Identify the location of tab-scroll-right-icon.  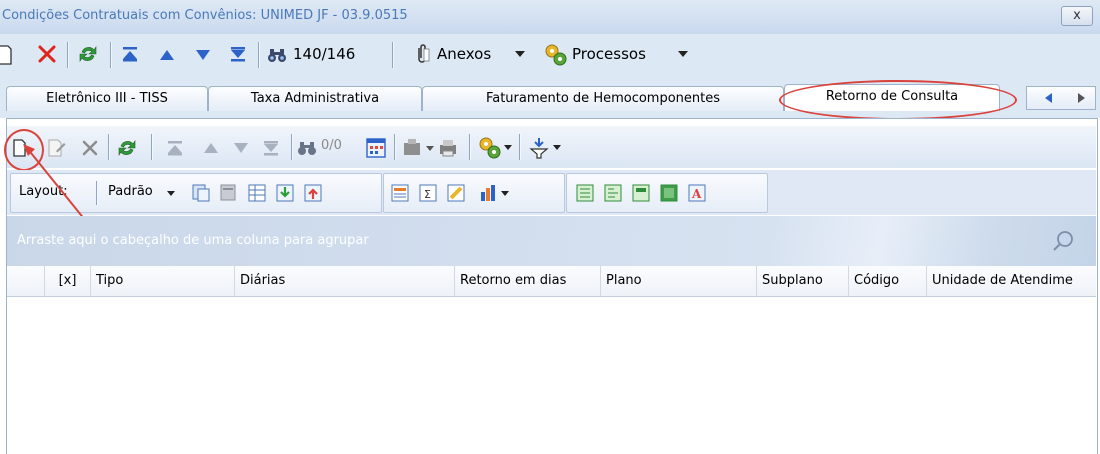
(1081, 98).